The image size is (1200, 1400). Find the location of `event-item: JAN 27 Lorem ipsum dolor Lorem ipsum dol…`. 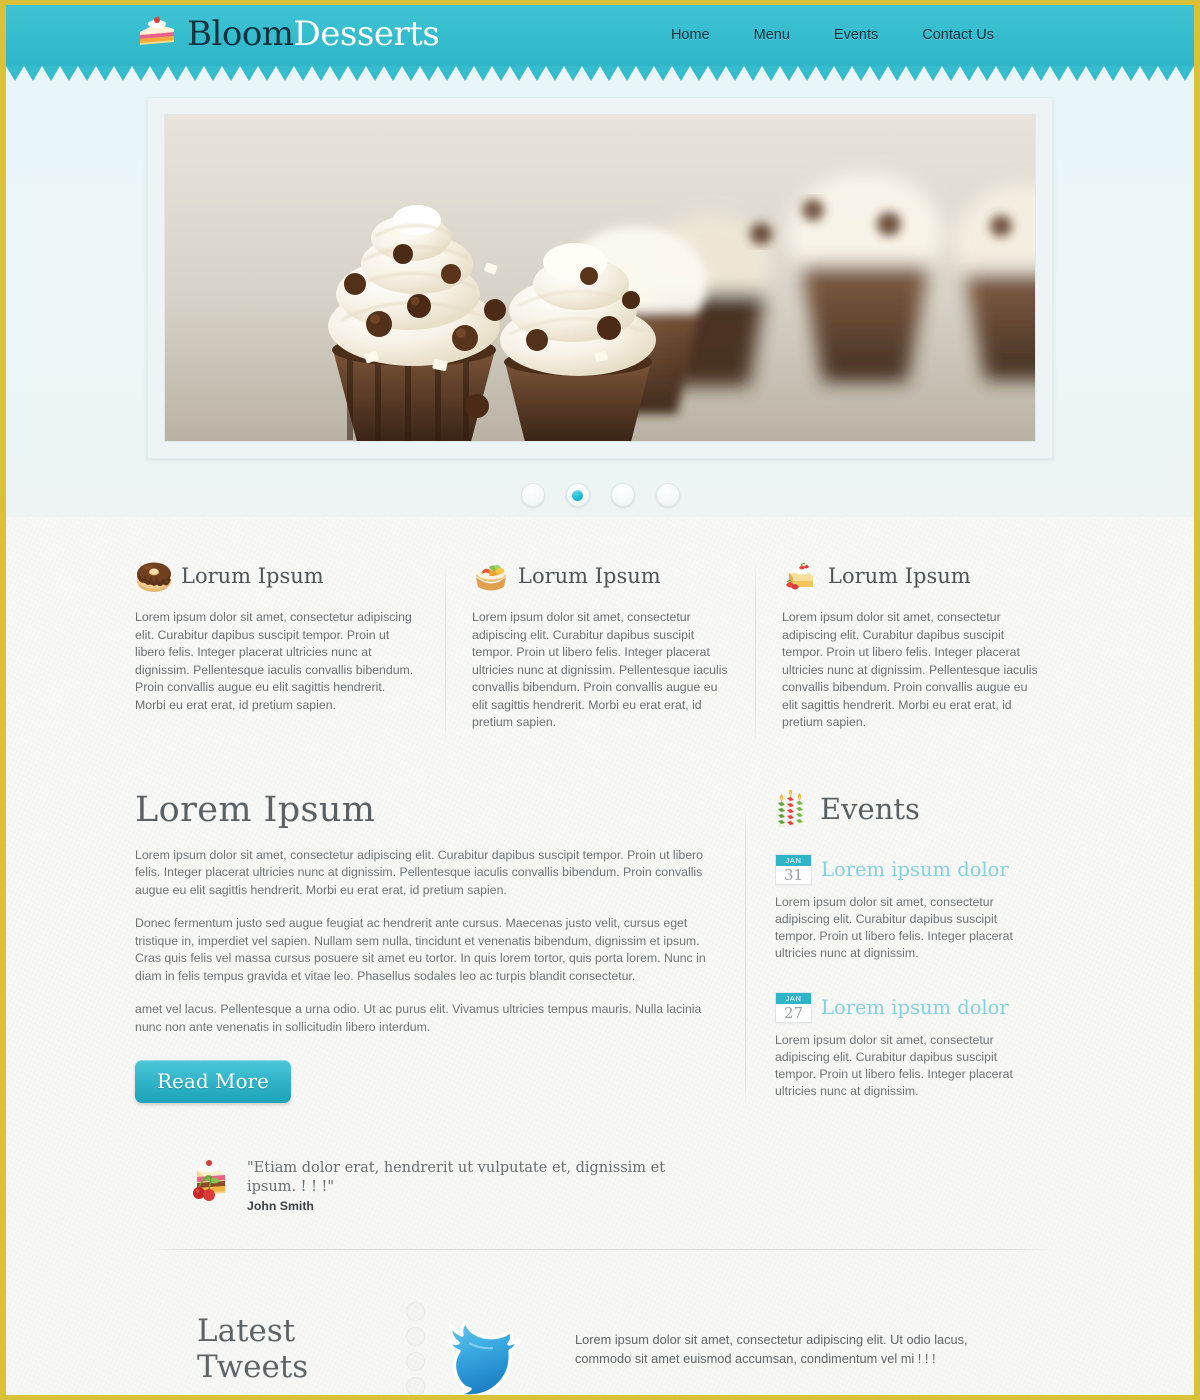

event-item: JAN 27 Lorem ipsum dolor Lorem ipsum dol… is located at coordinates (904, 1045).